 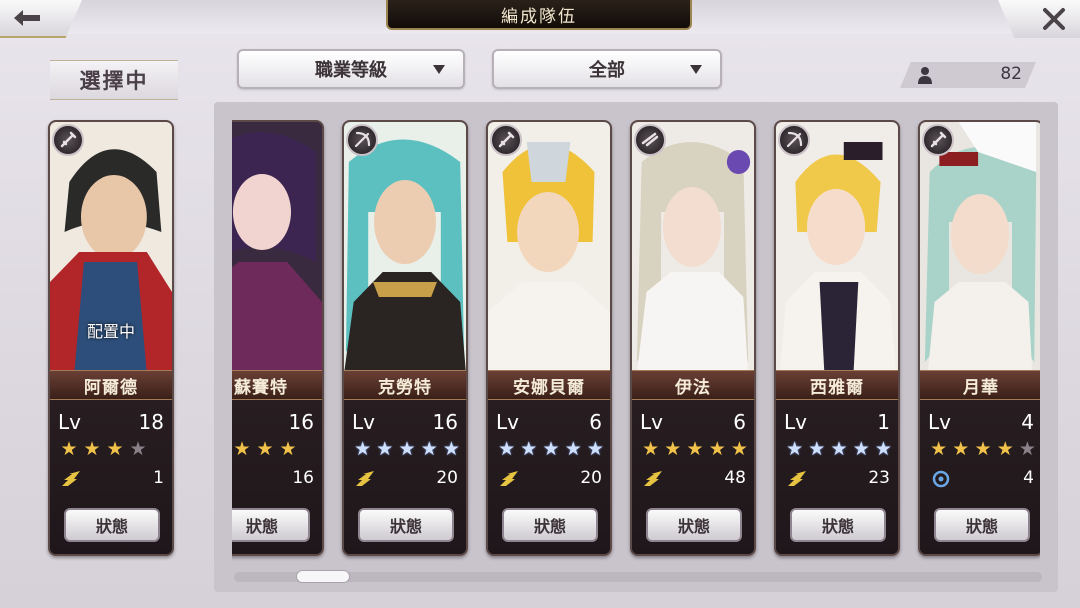 I want to click on arrow-left-icon, so click(x=27, y=18).